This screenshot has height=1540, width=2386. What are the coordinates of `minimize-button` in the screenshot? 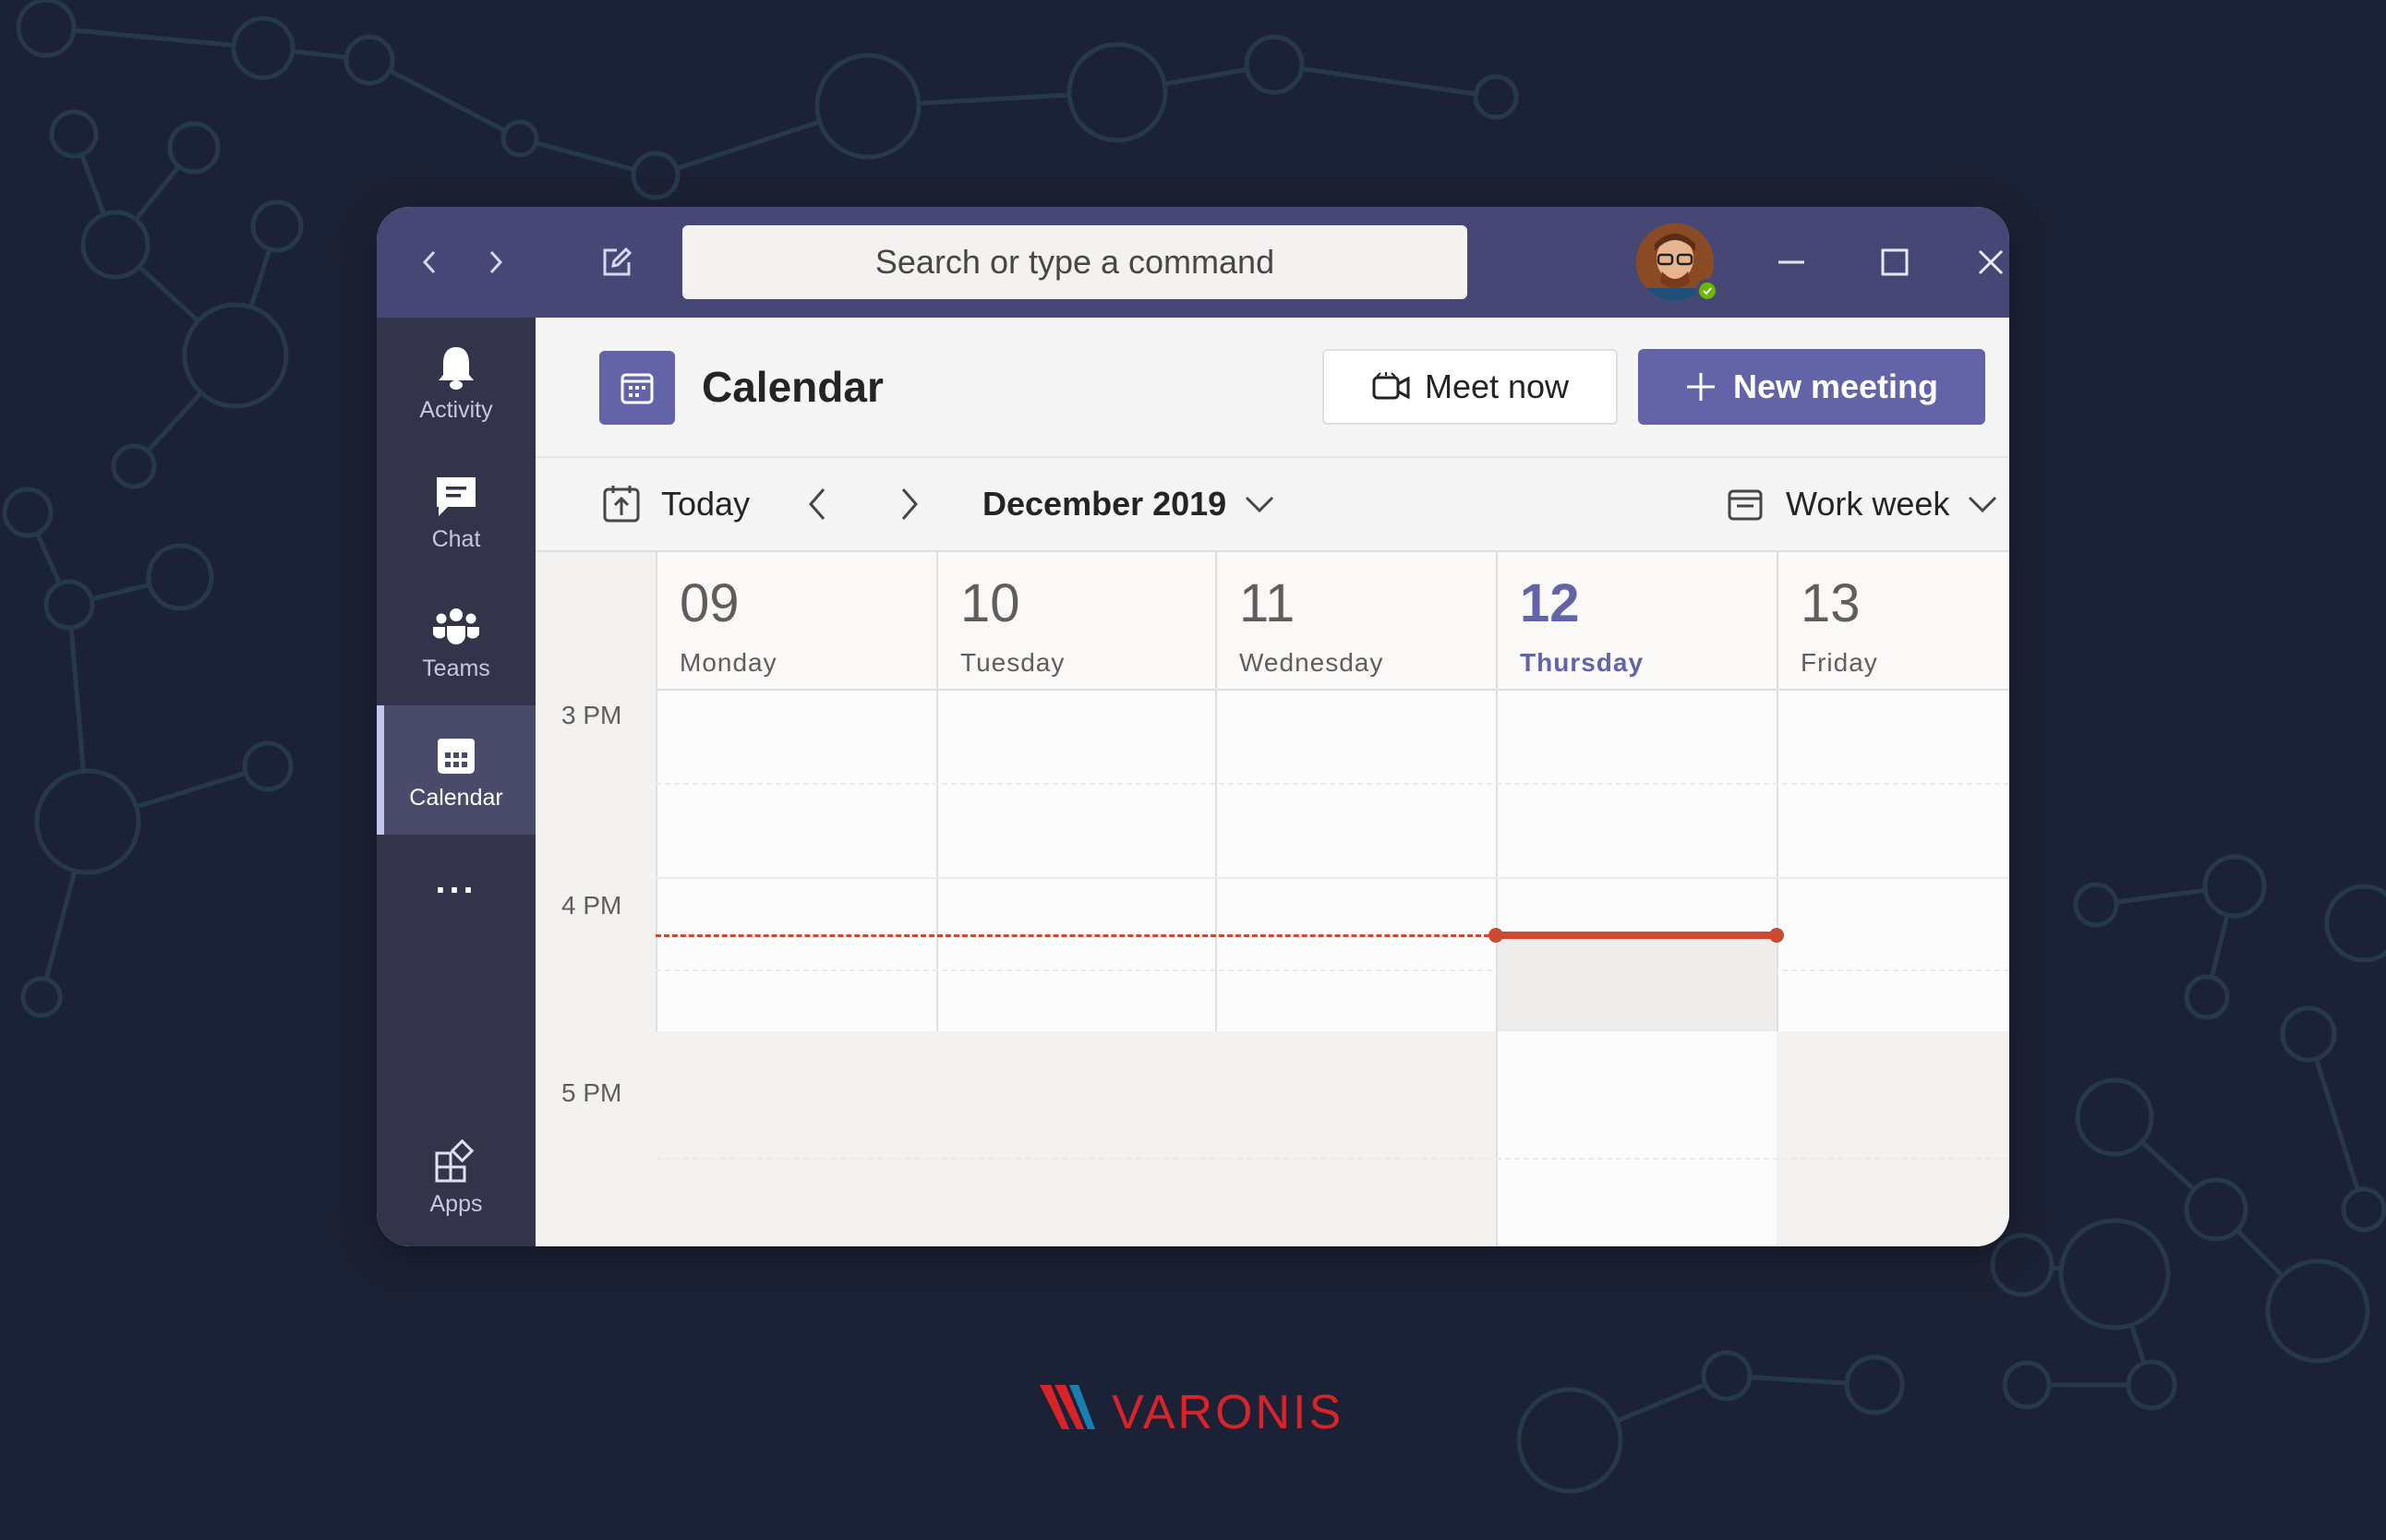 It's located at (1791, 262).